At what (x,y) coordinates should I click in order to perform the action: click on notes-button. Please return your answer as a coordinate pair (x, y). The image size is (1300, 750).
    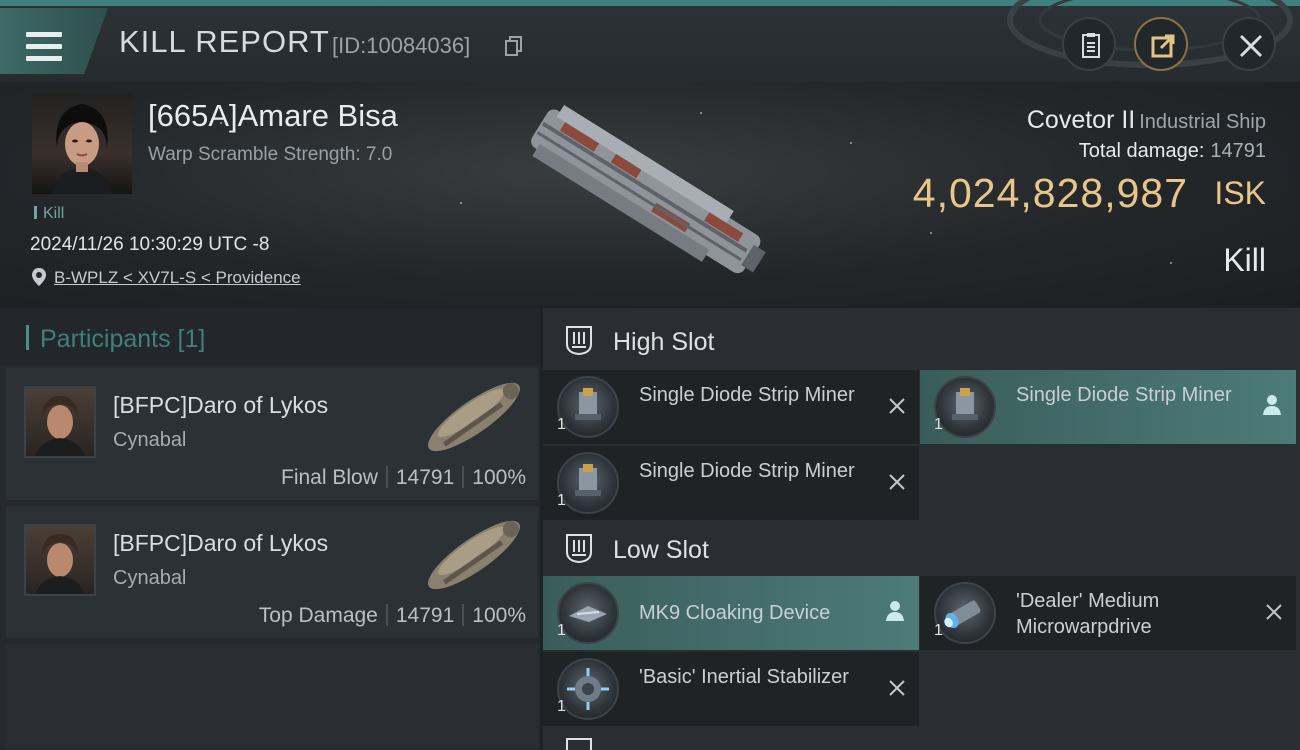
    Looking at the image, I should click on (1089, 44).